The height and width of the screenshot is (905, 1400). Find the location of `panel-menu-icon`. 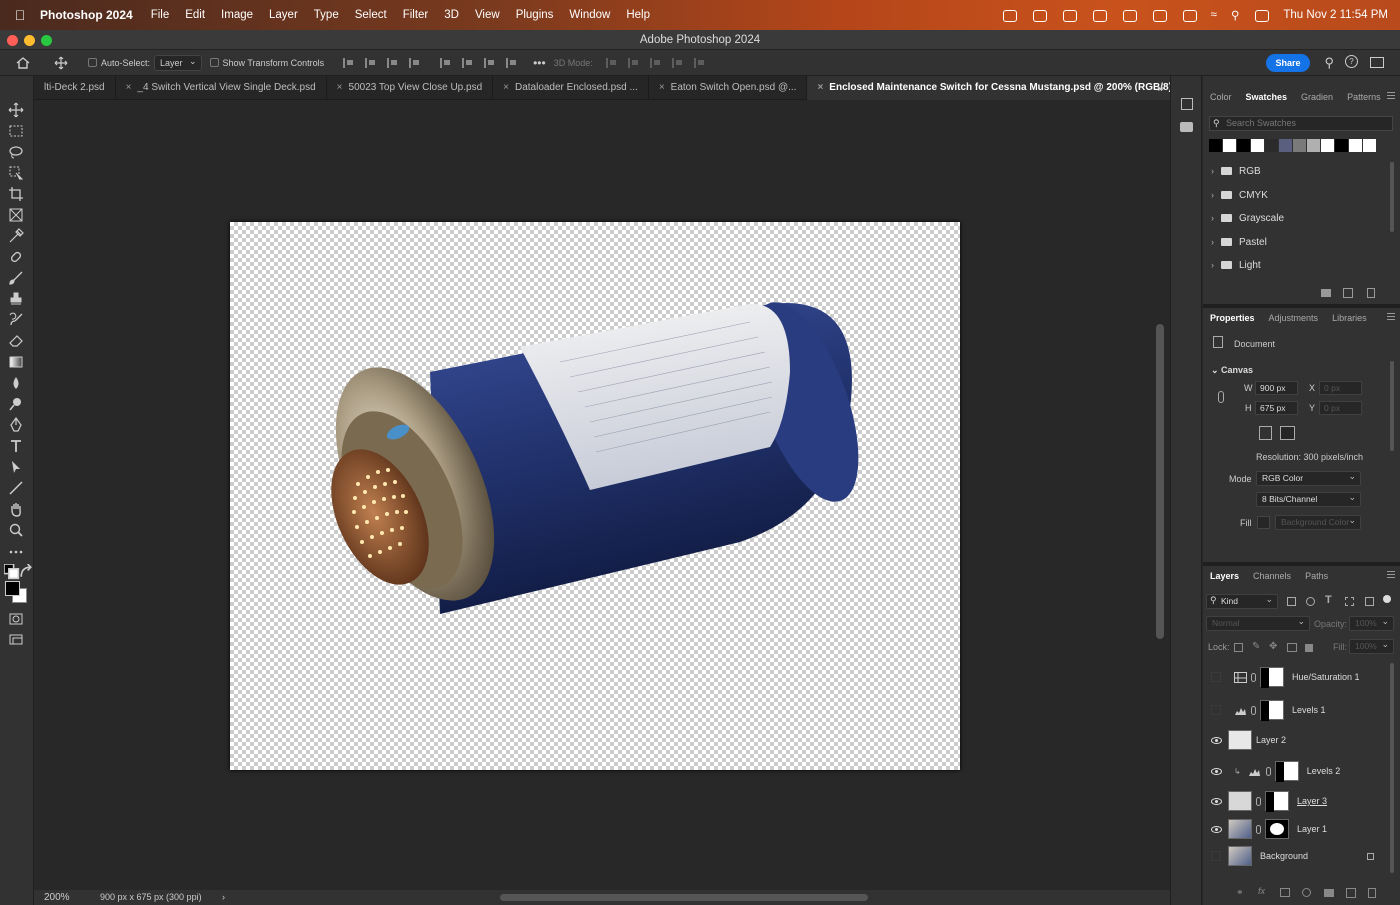

panel-menu-icon is located at coordinates (1391, 95).